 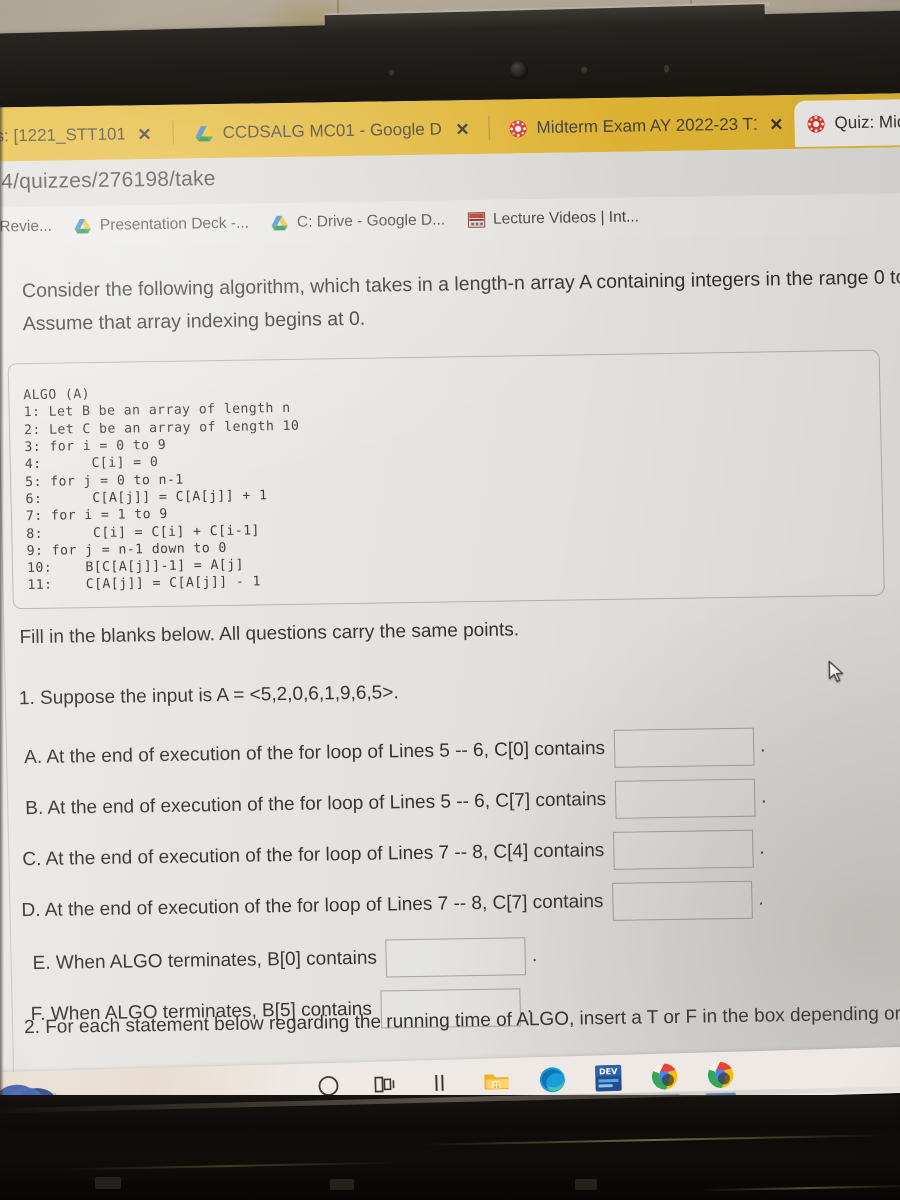 I want to click on tab-title: Quiz: Midterm, so click(x=867, y=122).